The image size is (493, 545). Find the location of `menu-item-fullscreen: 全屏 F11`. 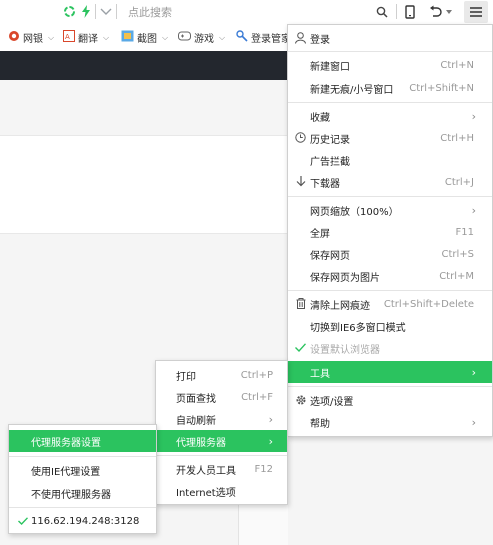

menu-item-fullscreen: 全屏 F11 is located at coordinates (390, 232).